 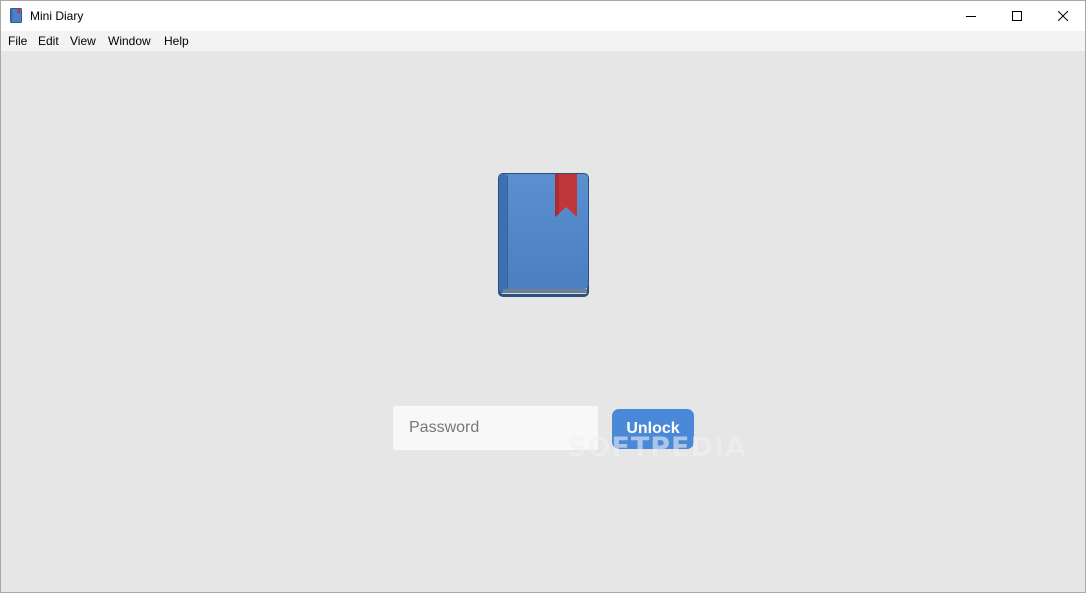 What do you see at coordinates (83, 41) in the screenshot?
I see `menu-view: View` at bounding box center [83, 41].